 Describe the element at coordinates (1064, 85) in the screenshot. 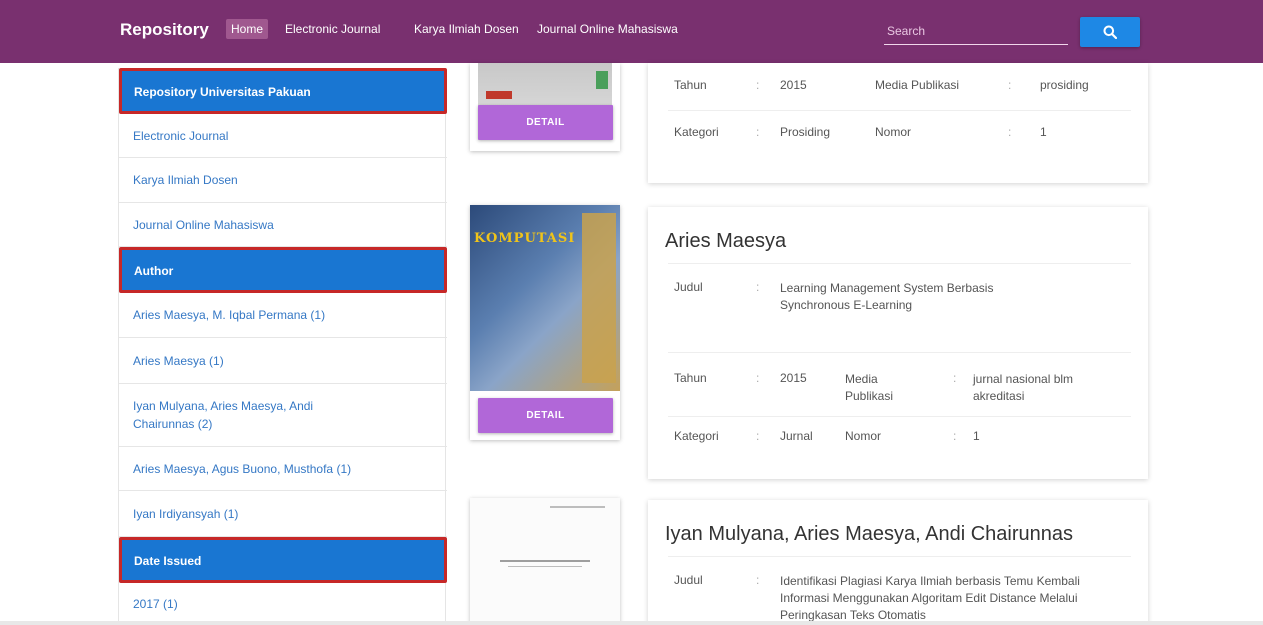

I see `value-media: prosiding` at that location.